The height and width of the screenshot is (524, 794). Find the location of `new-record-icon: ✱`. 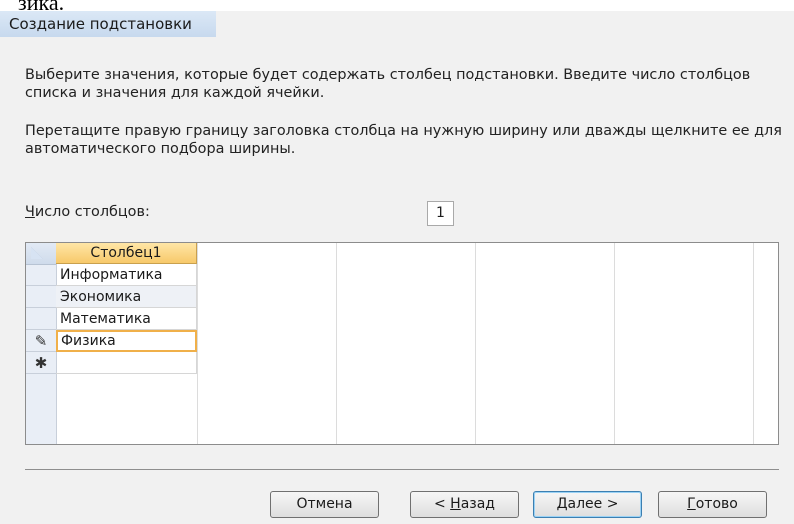

new-record-icon: ✱ is located at coordinates (41, 363).